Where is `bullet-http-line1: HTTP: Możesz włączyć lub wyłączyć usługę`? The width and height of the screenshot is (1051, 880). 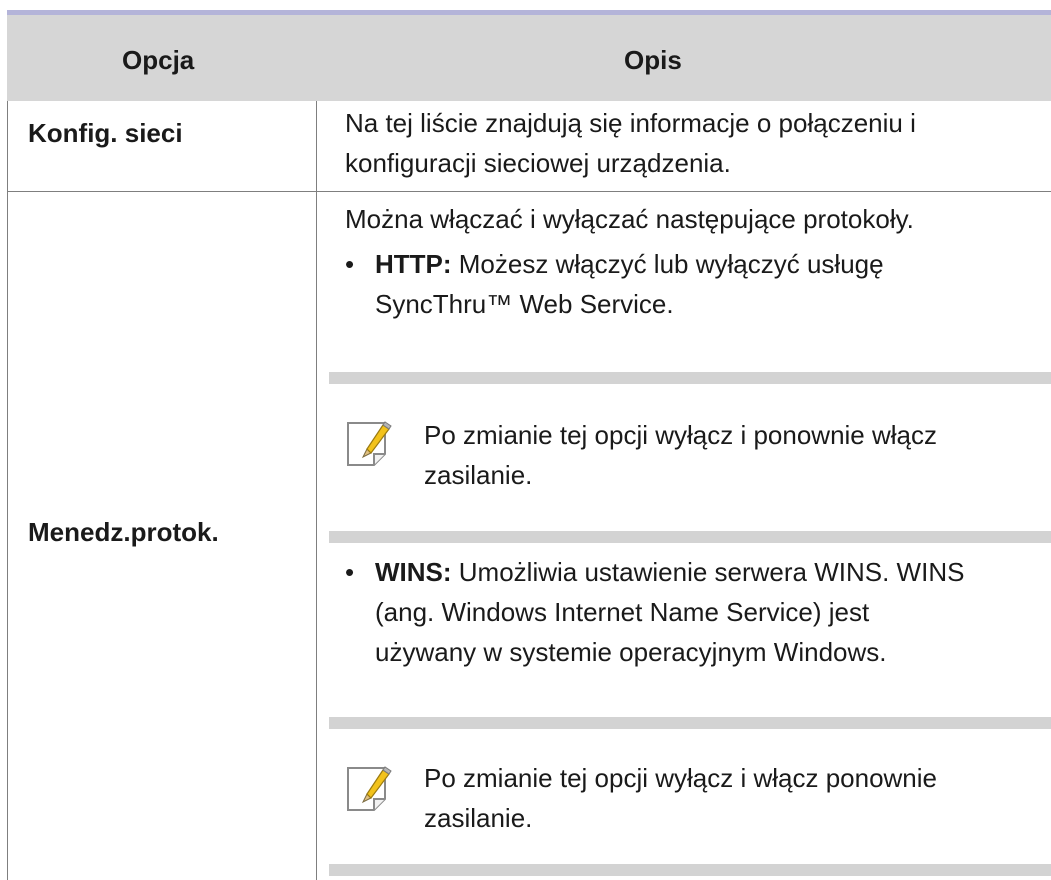 bullet-http-line1: HTTP: Możesz włączyć lub wyłączyć usługę is located at coordinates (629, 264).